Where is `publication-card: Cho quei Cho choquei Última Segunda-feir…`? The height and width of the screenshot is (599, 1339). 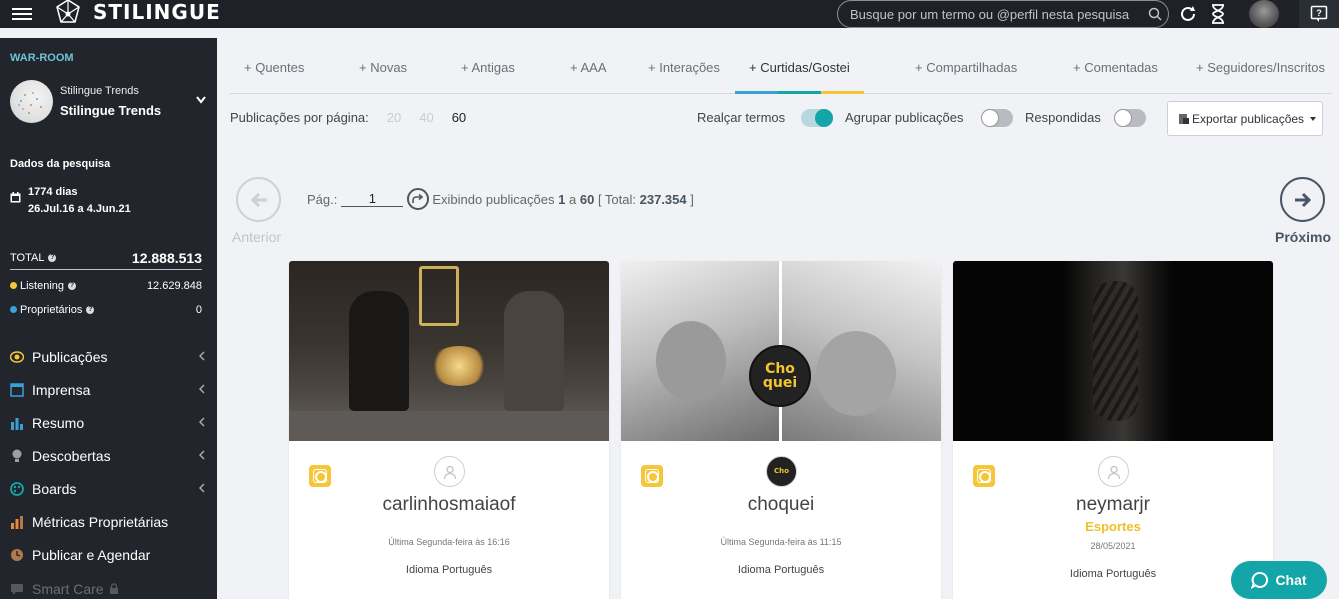 publication-card: Cho quei Cho choquei Última Segunda-feir… is located at coordinates (781, 430).